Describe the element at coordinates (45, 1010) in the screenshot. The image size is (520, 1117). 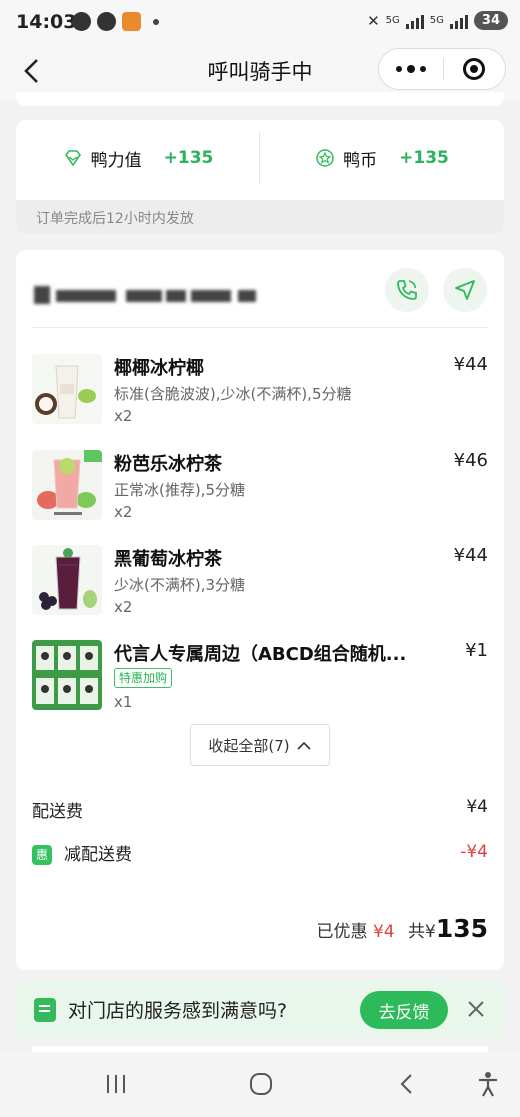
I see `feedback-icon` at that location.